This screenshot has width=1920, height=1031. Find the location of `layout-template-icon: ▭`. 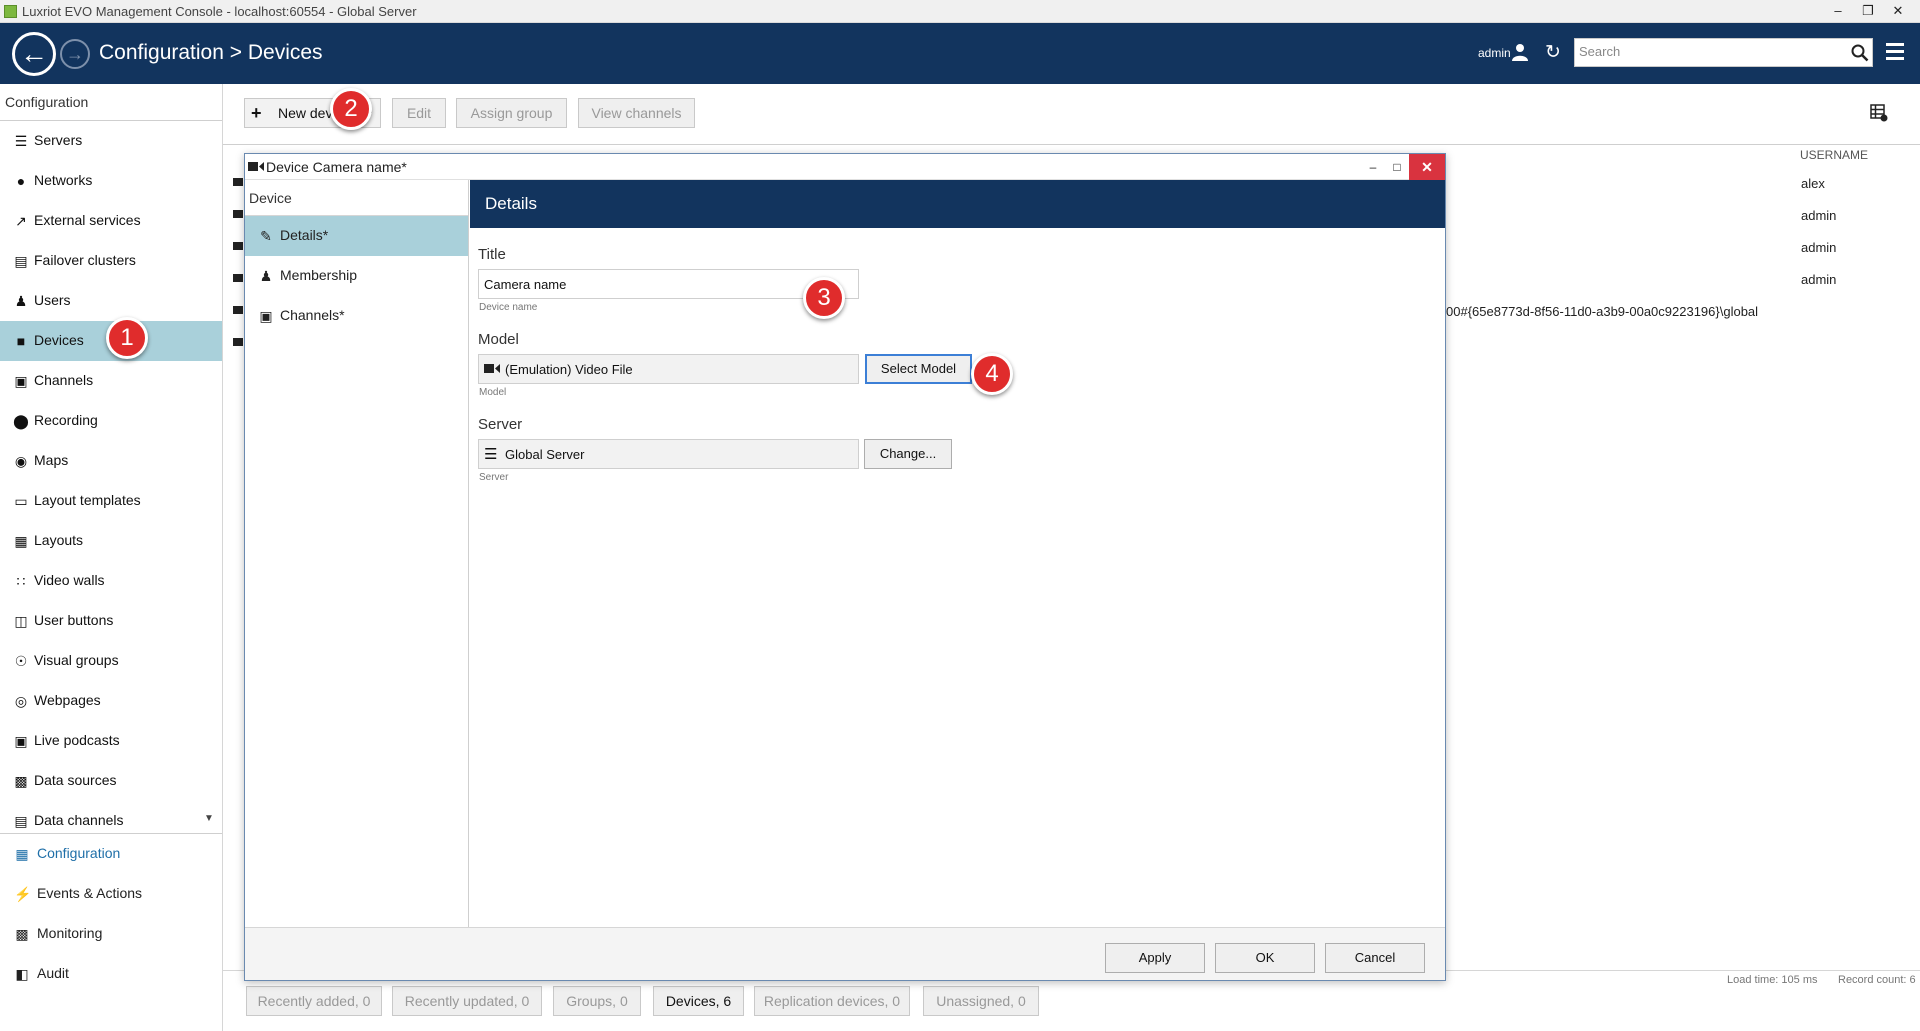

layout-template-icon: ▭ is located at coordinates (21, 501).